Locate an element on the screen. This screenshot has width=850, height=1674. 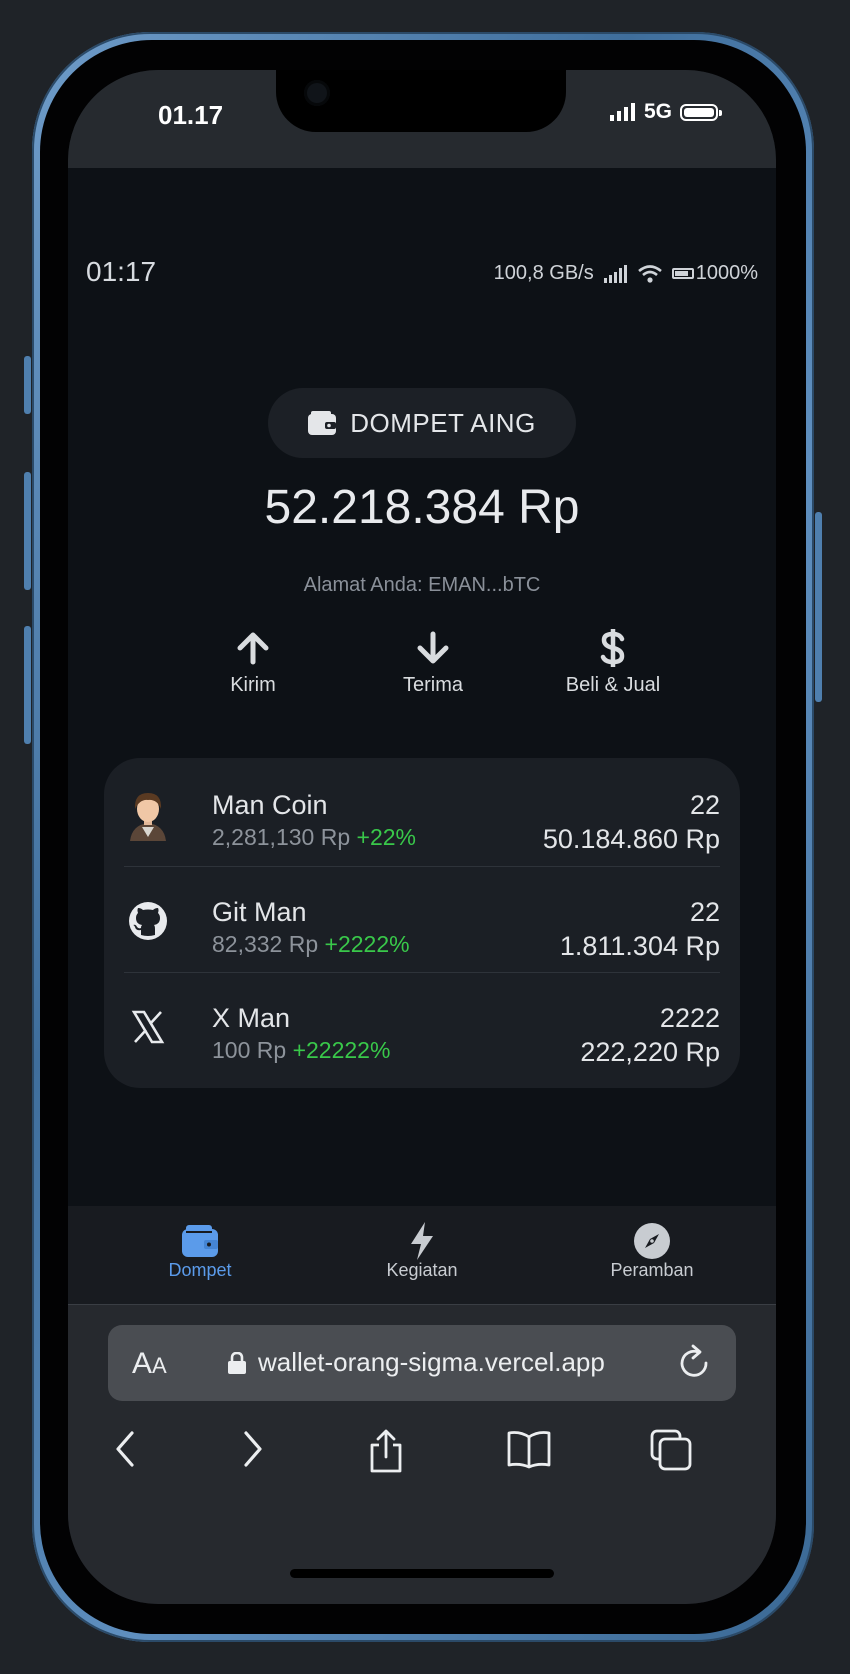
device-status-icons: 5G is located at coordinates (665, 112).